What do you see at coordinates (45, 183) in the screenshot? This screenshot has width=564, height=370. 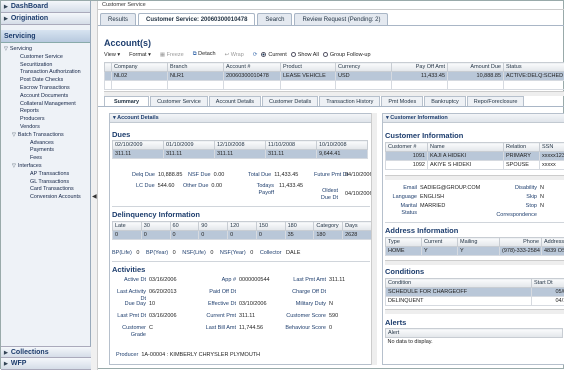 I see `nav-item-gl-transactions: GL Transactions` at bounding box center [45, 183].